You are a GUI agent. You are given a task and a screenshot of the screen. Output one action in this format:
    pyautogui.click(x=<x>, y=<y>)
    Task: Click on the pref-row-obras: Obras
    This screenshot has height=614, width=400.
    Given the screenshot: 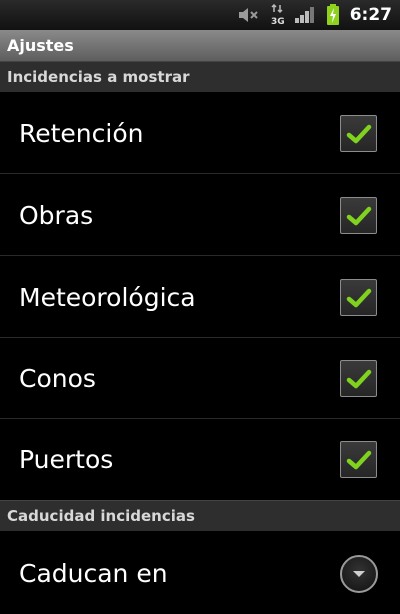 What is the action you would take?
    pyautogui.click(x=200, y=215)
    